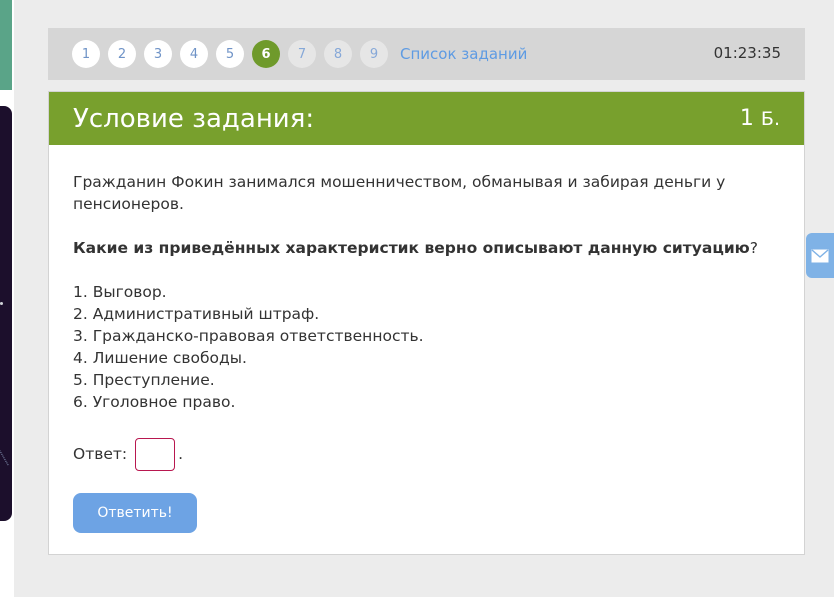  Describe the element at coordinates (155, 454) in the screenshot. I see `answer-input` at that location.